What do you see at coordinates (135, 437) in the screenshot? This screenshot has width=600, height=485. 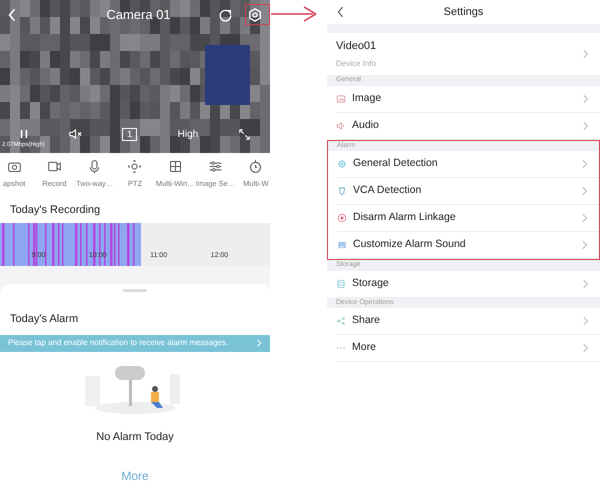 I see `empty-message: No Alarm Today` at bounding box center [135, 437].